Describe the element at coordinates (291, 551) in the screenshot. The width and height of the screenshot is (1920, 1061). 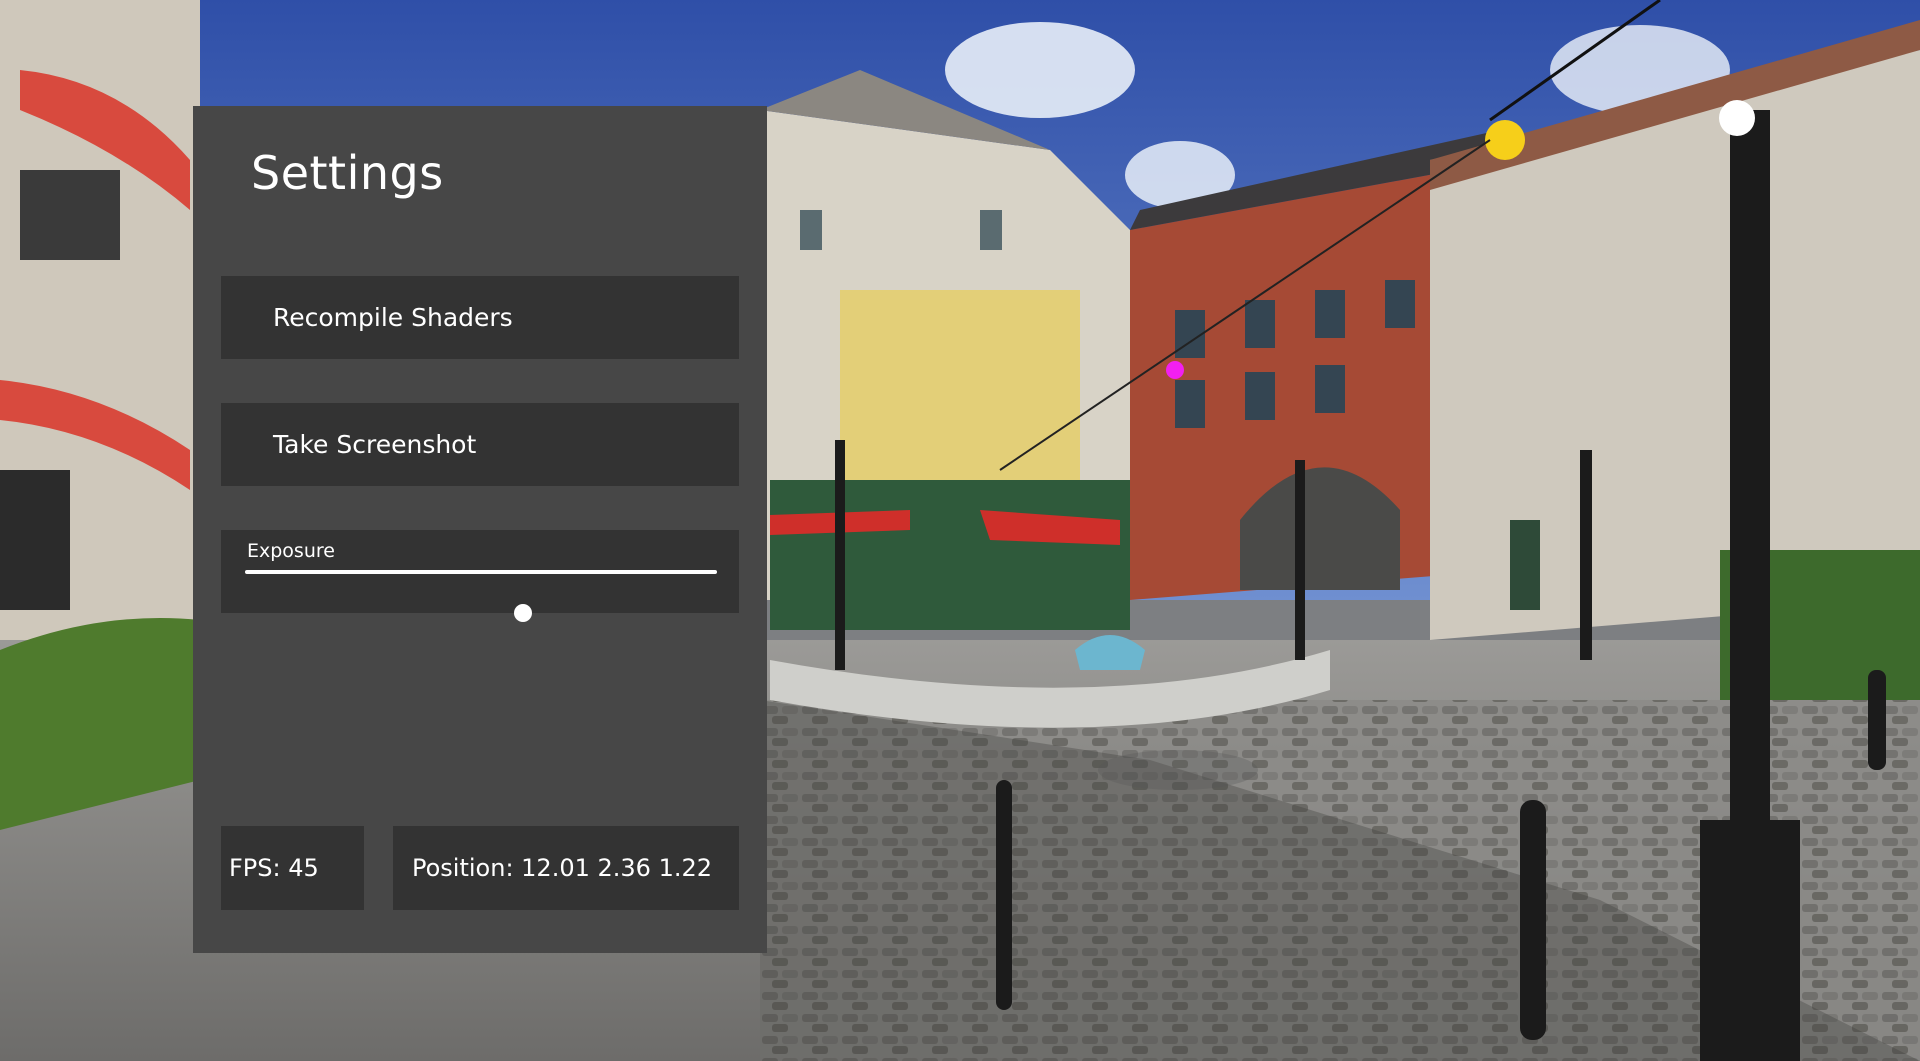
I see `exposure-label: Exposure` at that location.